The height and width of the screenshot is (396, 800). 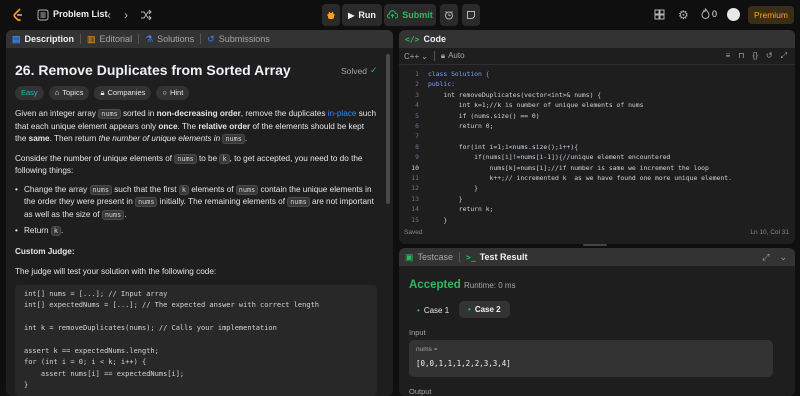 I want to click on chevron-left-icon: ‹, so click(x=109, y=15).